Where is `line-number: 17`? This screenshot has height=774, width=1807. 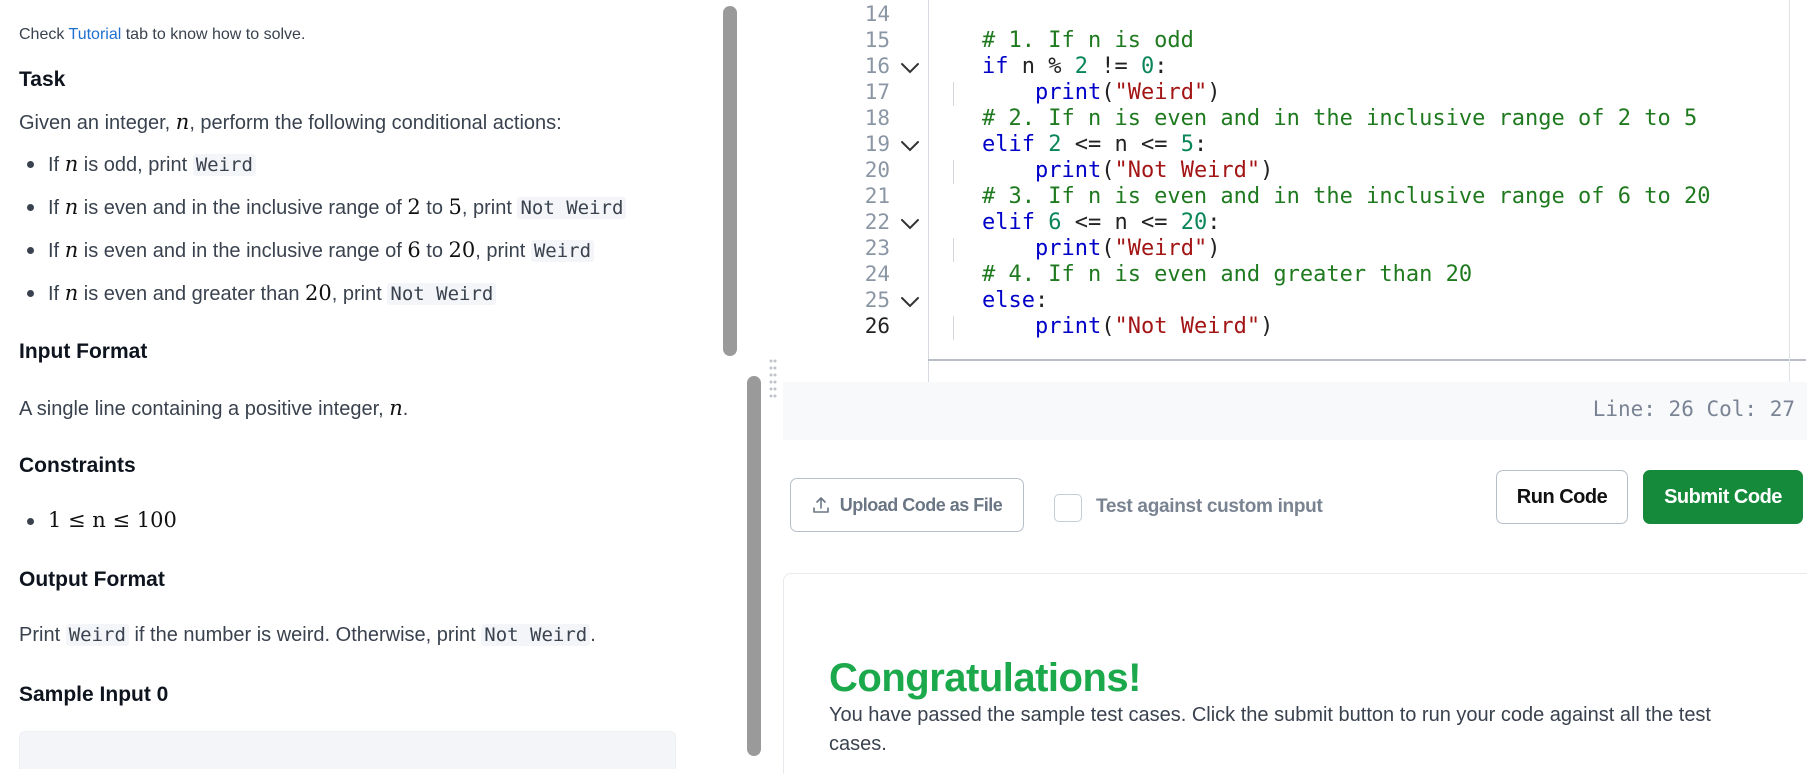
line-number: 17 is located at coordinates (877, 92).